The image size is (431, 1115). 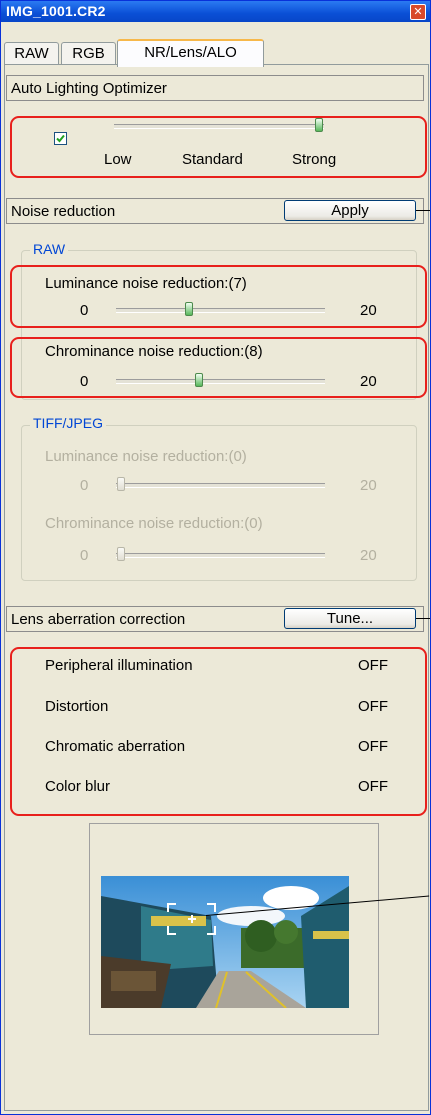 What do you see at coordinates (189, 309) in the screenshot?
I see `raw-luminance-thumb` at bounding box center [189, 309].